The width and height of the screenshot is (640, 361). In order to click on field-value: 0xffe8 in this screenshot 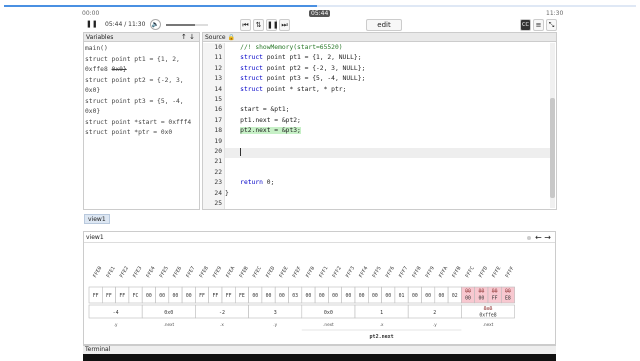, I will do `click(487, 316)`.